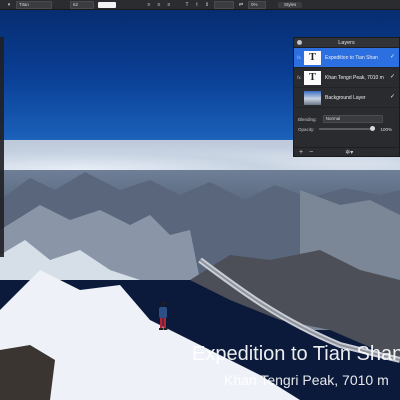  I want to click on align-left-icon: ≡, so click(149, 5).